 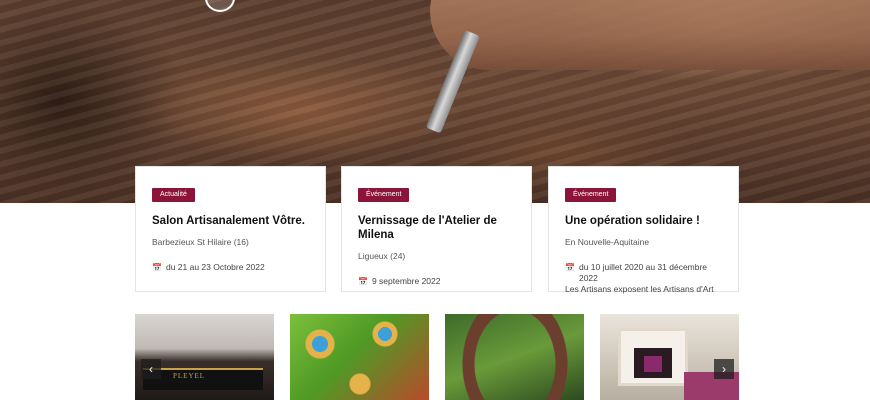 I want to click on card-date-text: 9 septembre 2022, so click(x=406, y=281).